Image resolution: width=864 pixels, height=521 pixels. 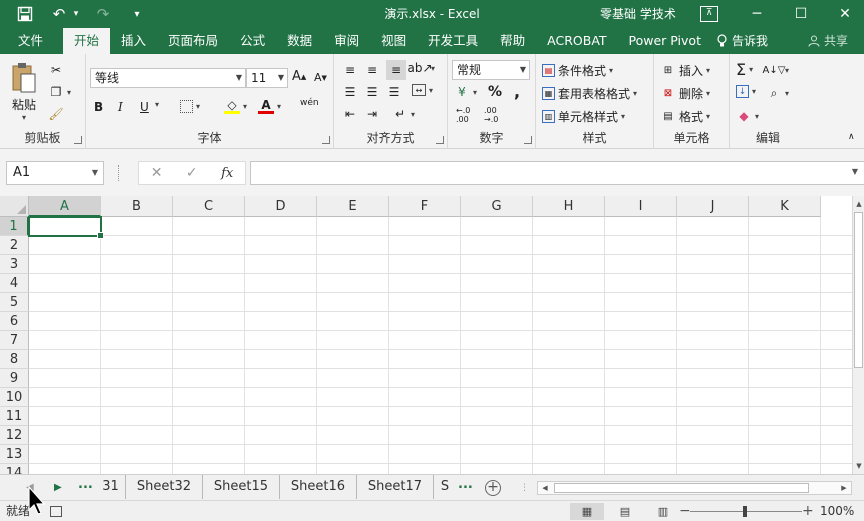 What do you see at coordinates (103, 14) in the screenshot?
I see `redo-icon: ↷` at bounding box center [103, 14].